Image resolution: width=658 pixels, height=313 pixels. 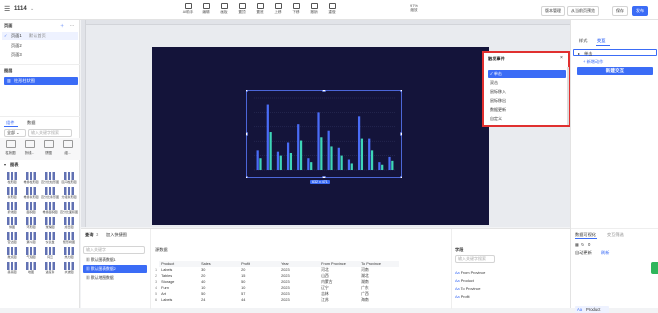 I want to click on toolbar-button: 置顶, so click(x=242, y=9).